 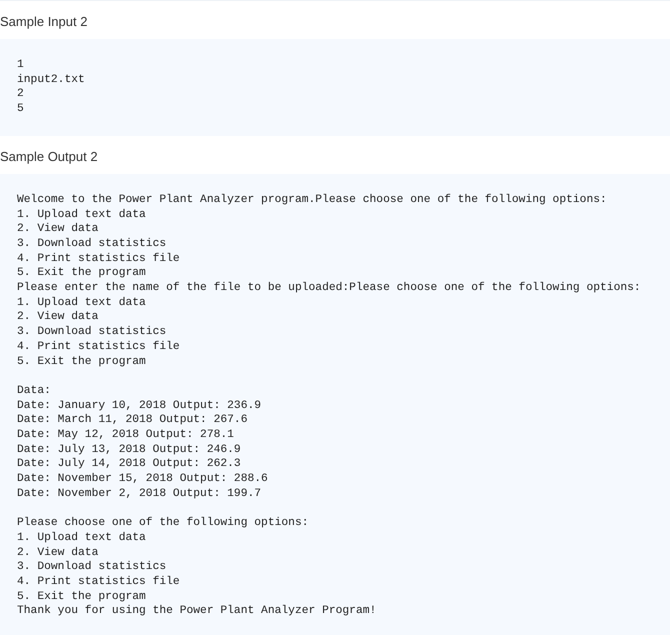 What do you see at coordinates (329, 288) in the screenshot?
I see `code-line: Please enter the name of the file to be uploaded:Please choose one of the following options:` at bounding box center [329, 288].